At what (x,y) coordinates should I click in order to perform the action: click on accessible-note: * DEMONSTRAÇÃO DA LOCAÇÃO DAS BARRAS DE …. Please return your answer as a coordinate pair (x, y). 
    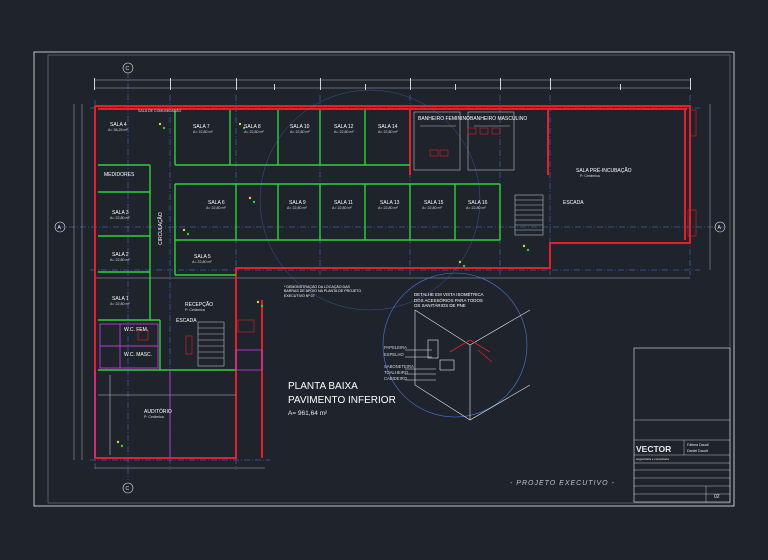
    Looking at the image, I should click on (322, 291).